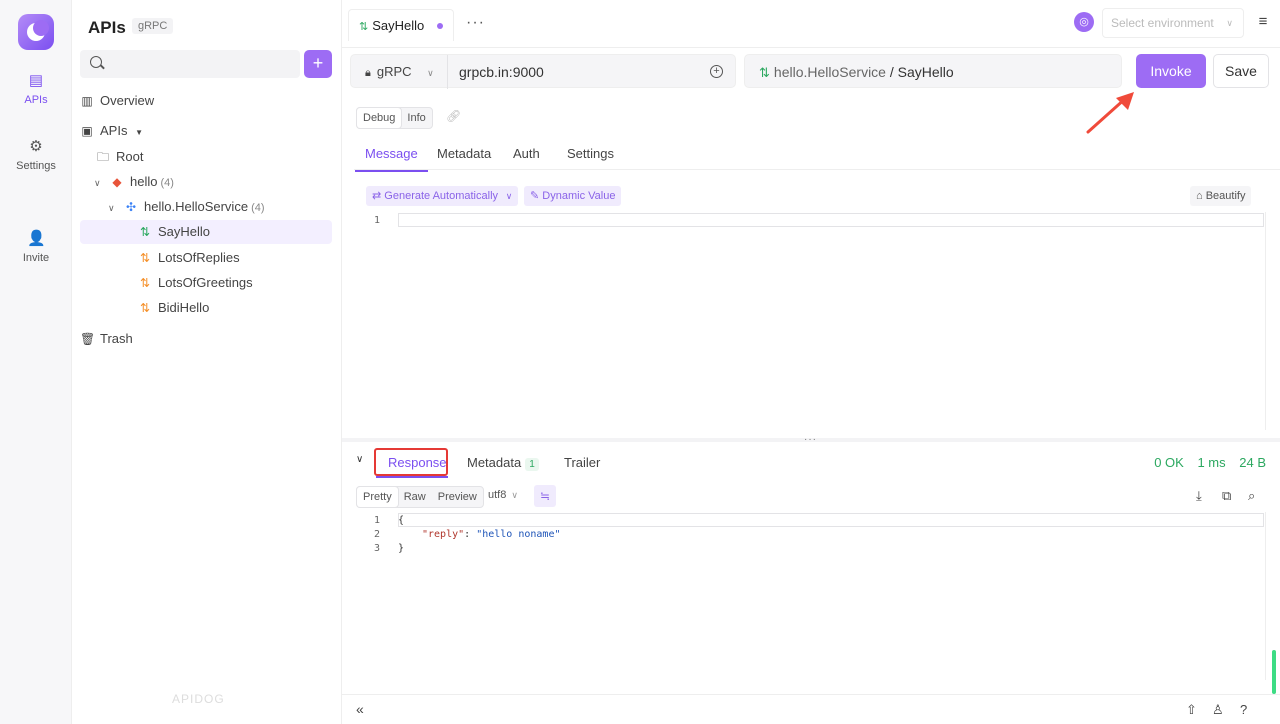 The width and height of the screenshot is (1280, 724). Describe the element at coordinates (1218, 710) in the screenshot. I see `shirt-icon: ♙` at that location.